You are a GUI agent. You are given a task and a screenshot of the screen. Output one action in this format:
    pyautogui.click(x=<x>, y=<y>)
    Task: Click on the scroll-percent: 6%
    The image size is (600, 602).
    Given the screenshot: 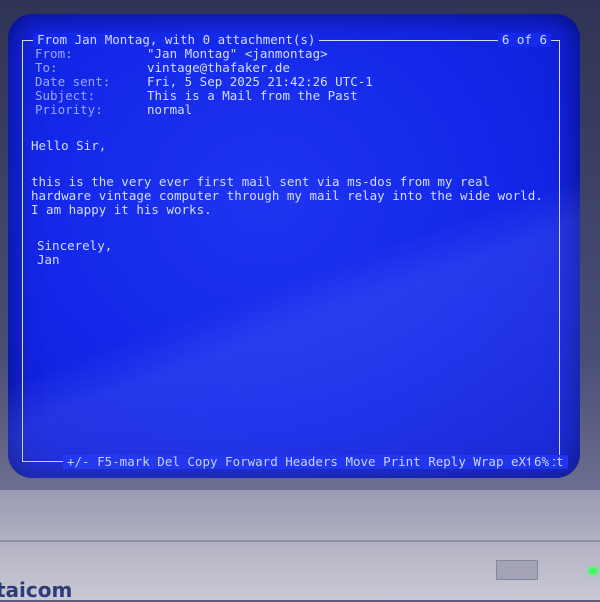 What is the action you would take?
    pyautogui.click(x=541, y=462)
    